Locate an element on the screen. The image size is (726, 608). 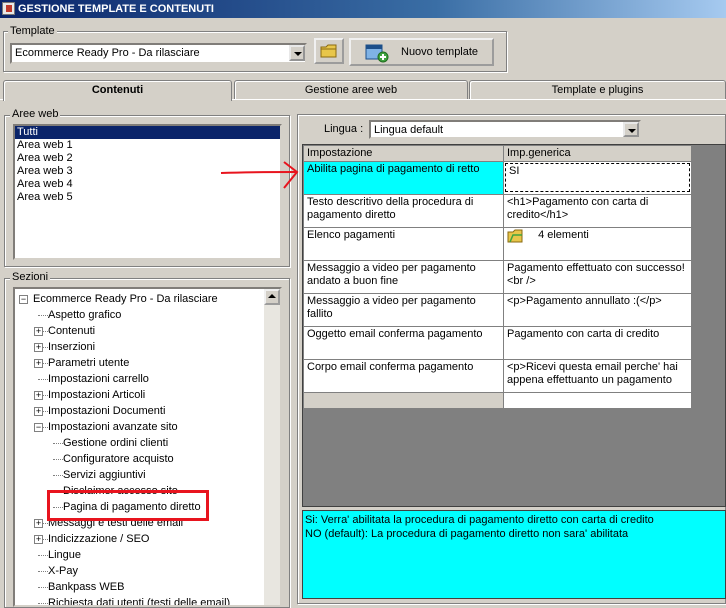
tree-item: Impostazioni carrello is located at coordinates (139, 379).